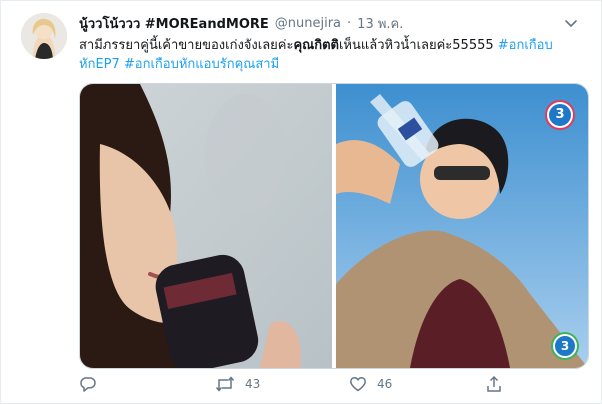 This screenshot has height=404, width=602. Describe the element at coordinates (225, 384) in the screenshot. I see `retweet-icon` at that location.